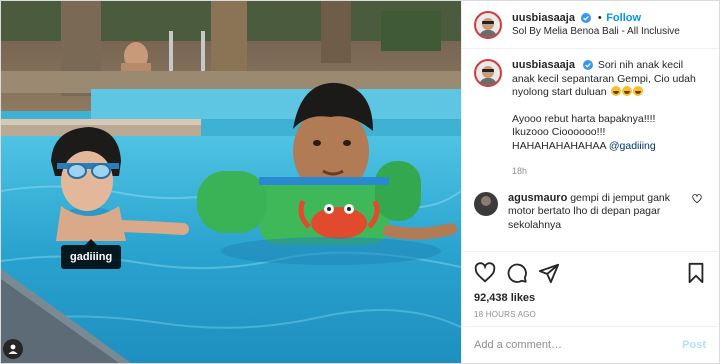 This screenshot has height=364, width=720. I want to click on add-comment-bar: Post, so click(590, 344).